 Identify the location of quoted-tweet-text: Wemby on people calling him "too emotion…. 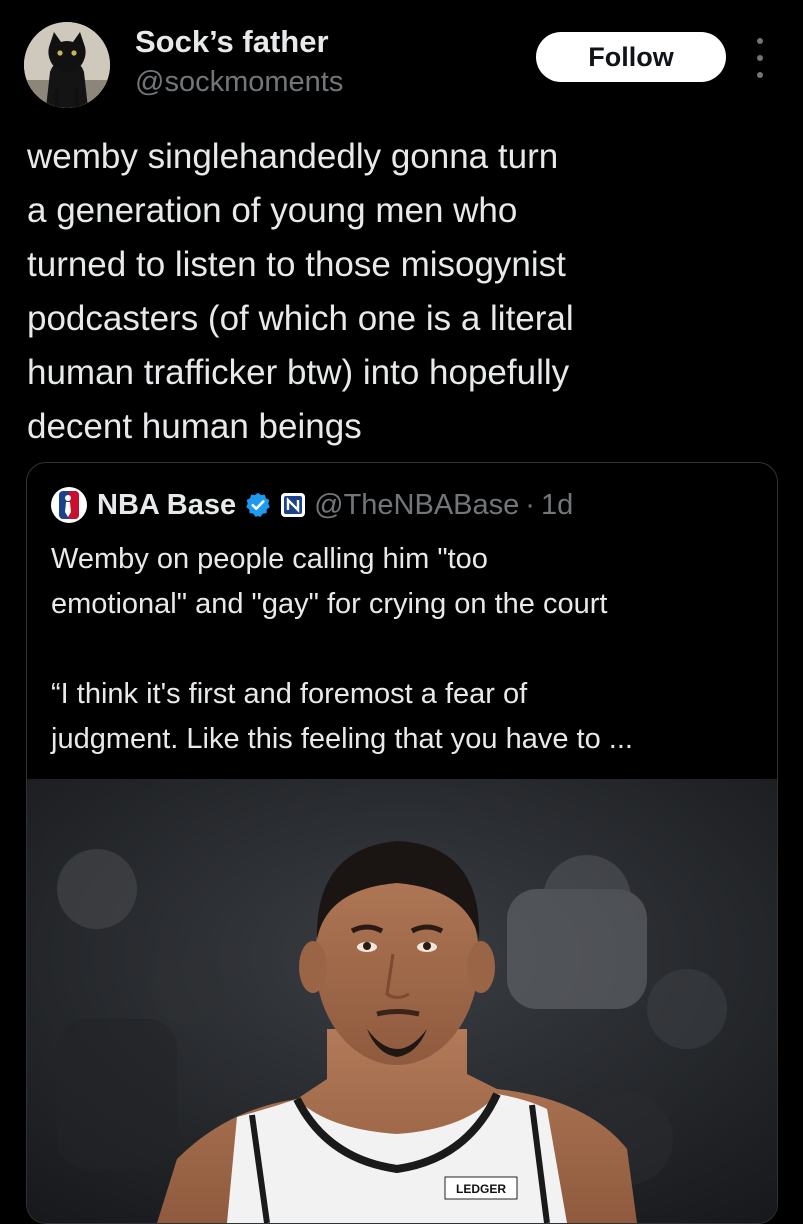
(342, 649).